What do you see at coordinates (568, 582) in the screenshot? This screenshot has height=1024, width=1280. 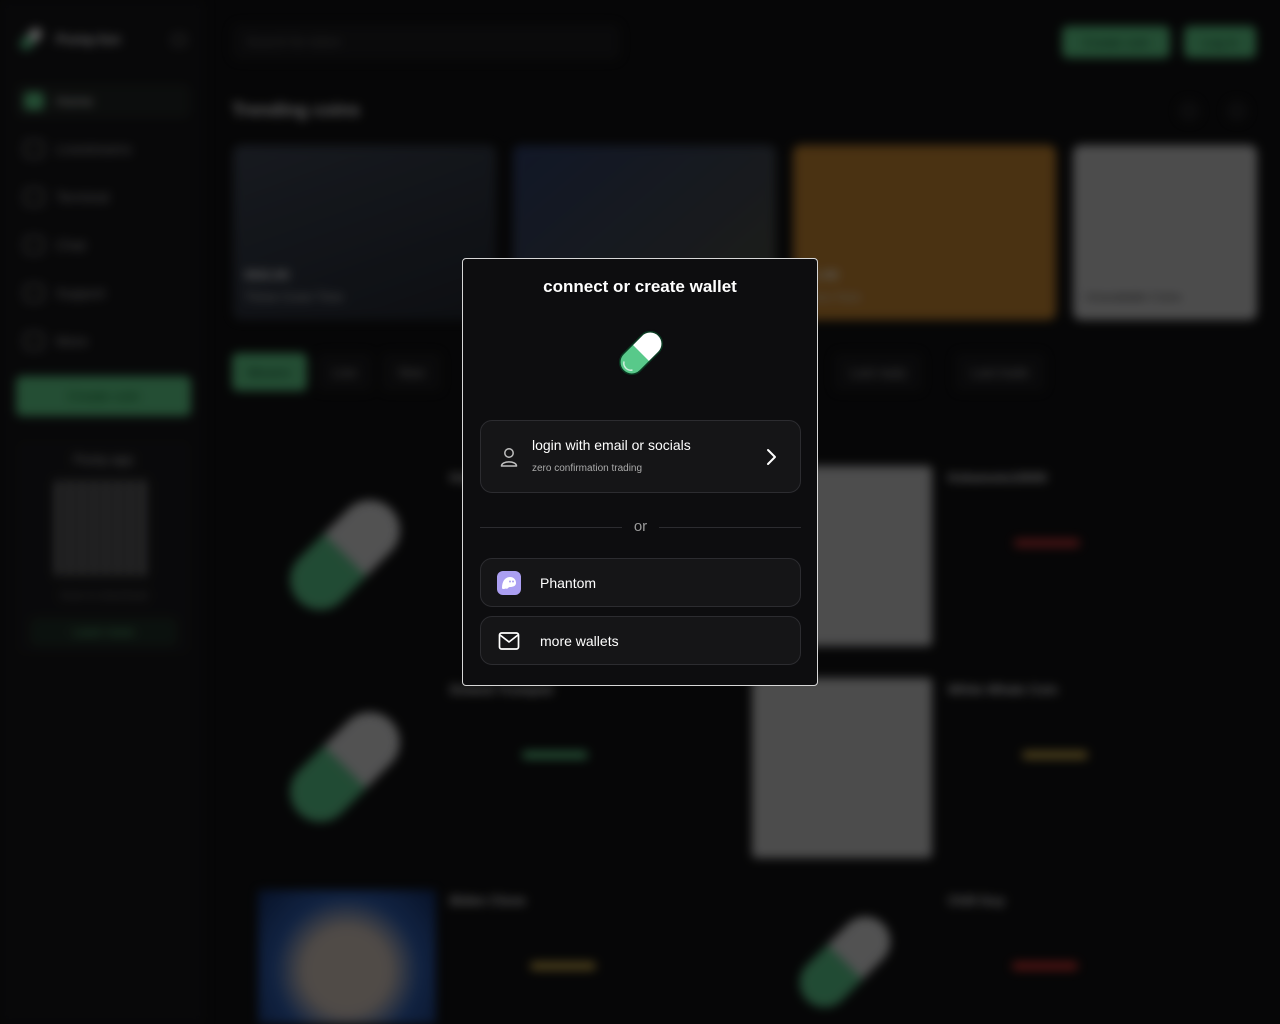 I see `phantom-label: Phantom` at bounding box center [568, 582].